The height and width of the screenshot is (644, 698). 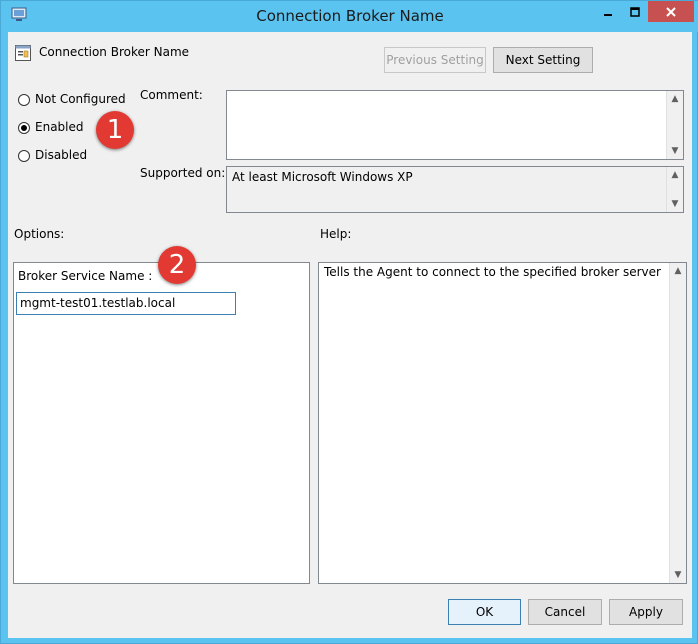 I want to click on help-label: Help:, so click(x=336, y=234).